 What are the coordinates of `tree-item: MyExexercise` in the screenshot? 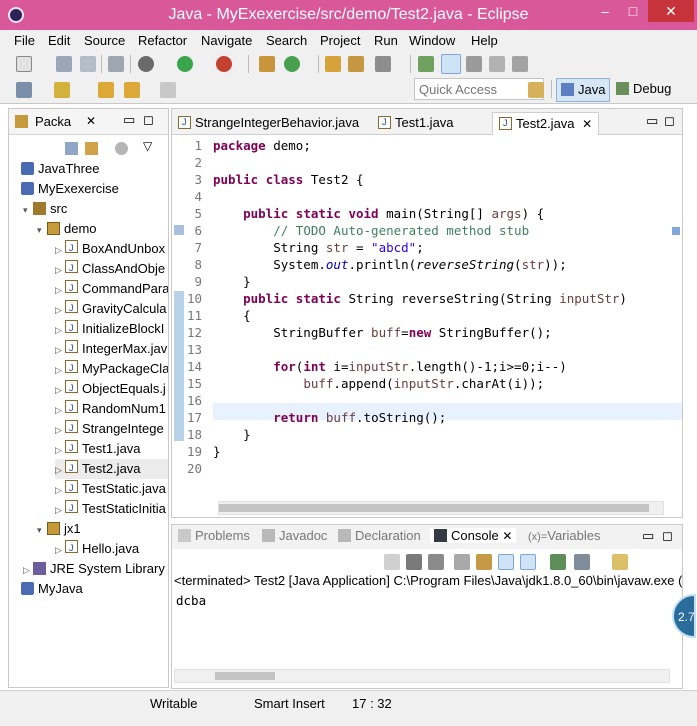 It's located at (89, 189).